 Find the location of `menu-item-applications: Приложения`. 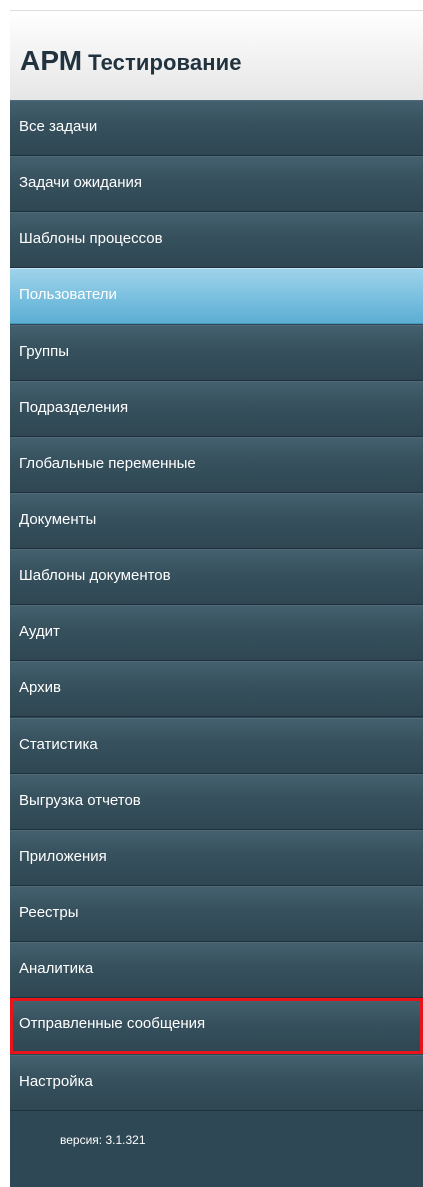

menu-item-applications: Приложения is located at coordinates (216, 858).